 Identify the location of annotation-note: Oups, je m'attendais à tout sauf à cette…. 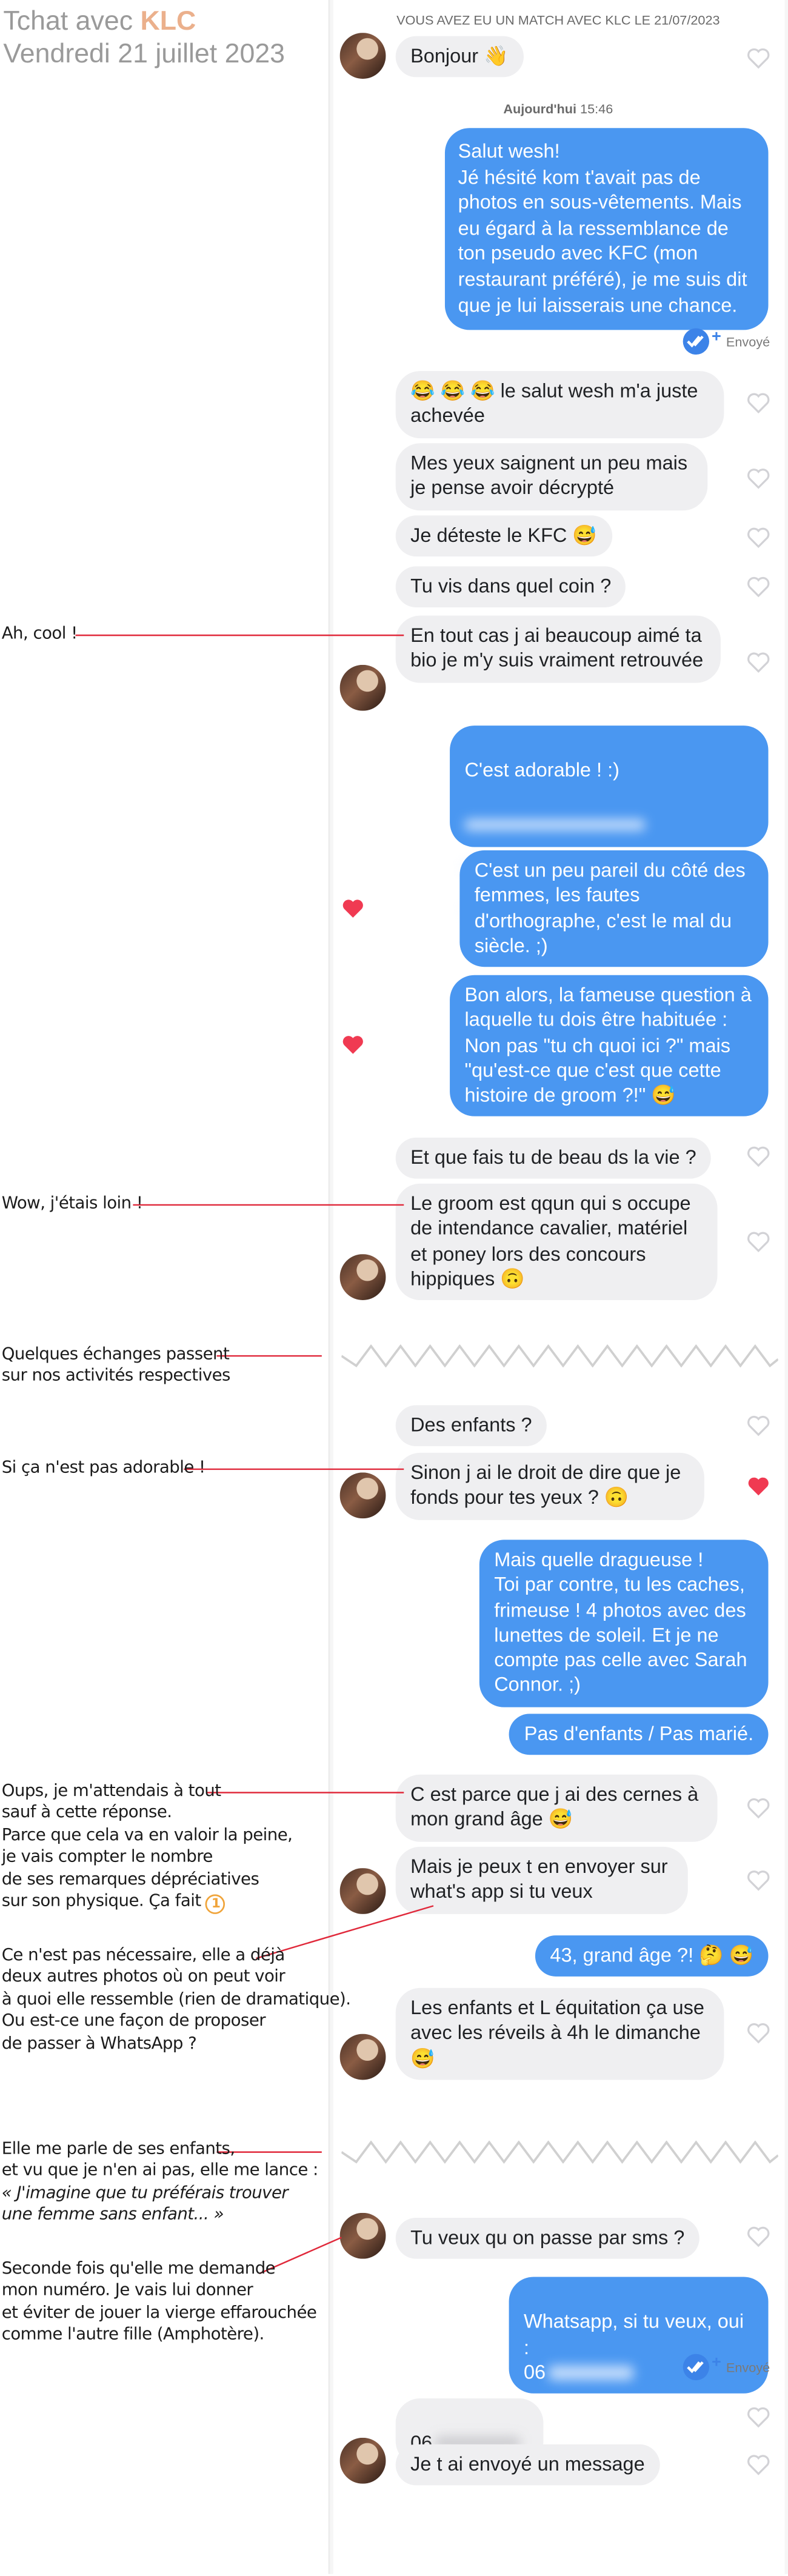
(147, 1848).